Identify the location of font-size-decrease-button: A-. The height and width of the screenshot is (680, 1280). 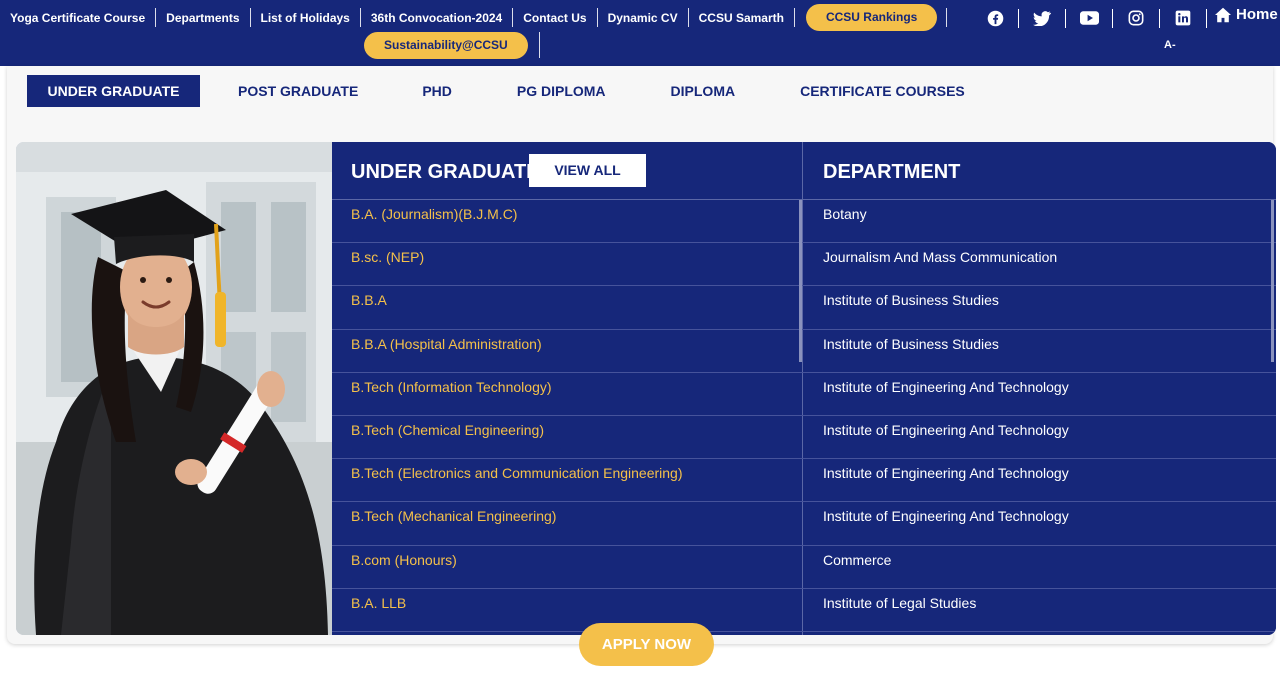
(1170, 45).